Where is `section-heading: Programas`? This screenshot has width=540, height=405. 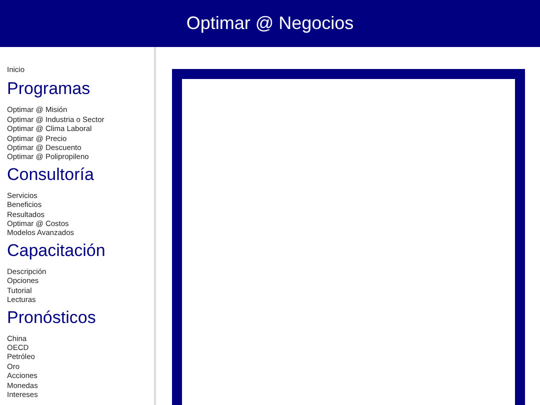 section-heading: Programas is located at coordinates (49, 89).